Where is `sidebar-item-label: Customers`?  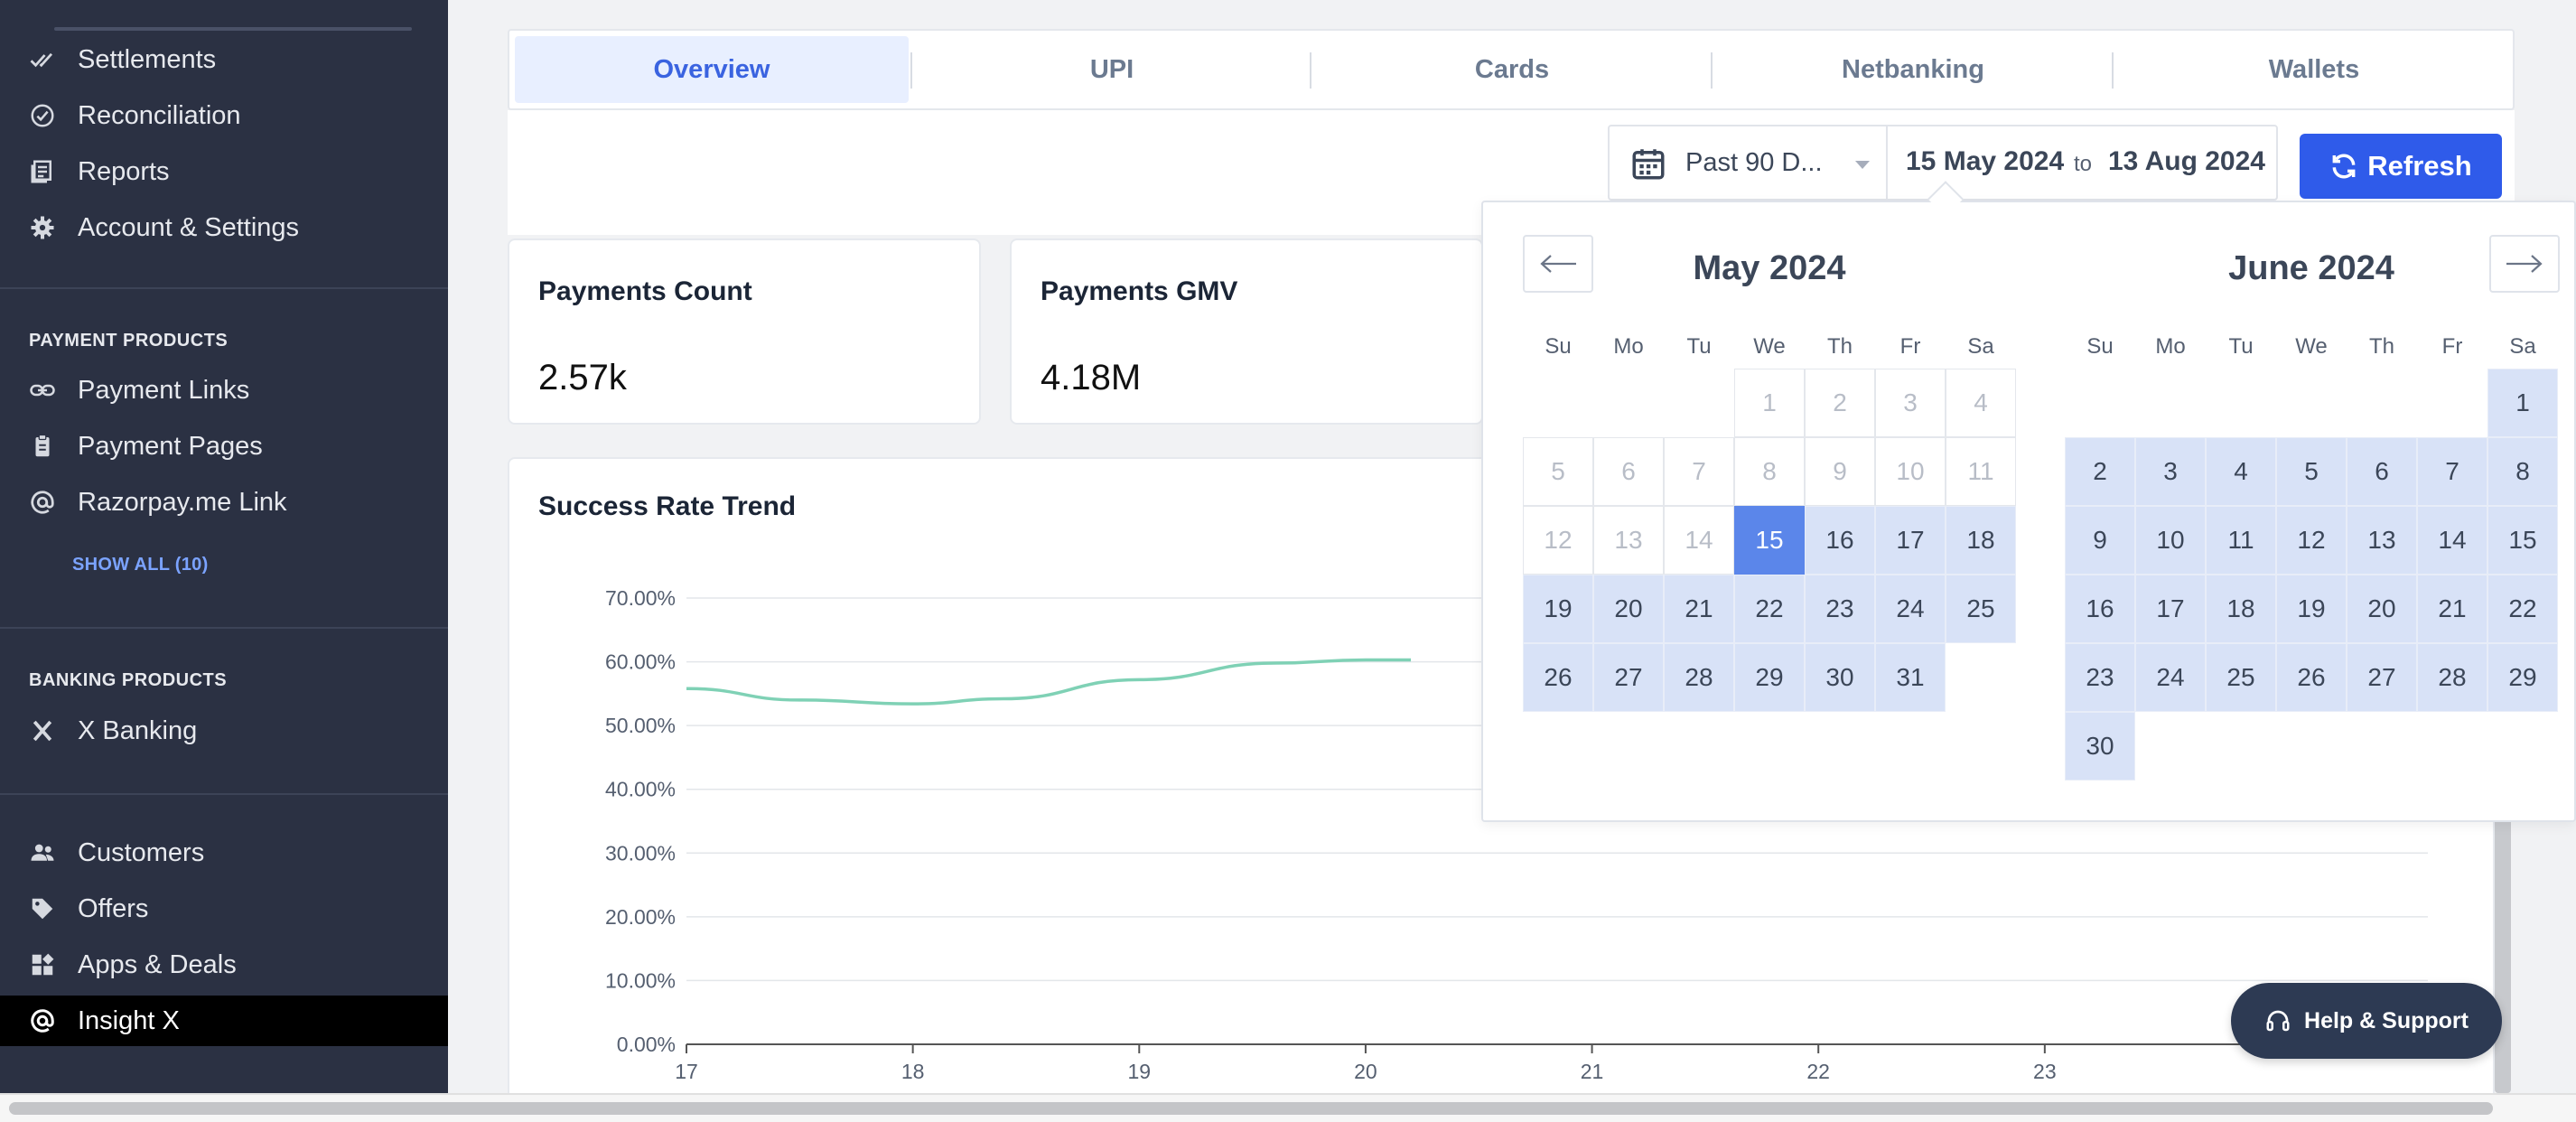 sidebar-item-label: Customers is located at coordinates (142, 852).